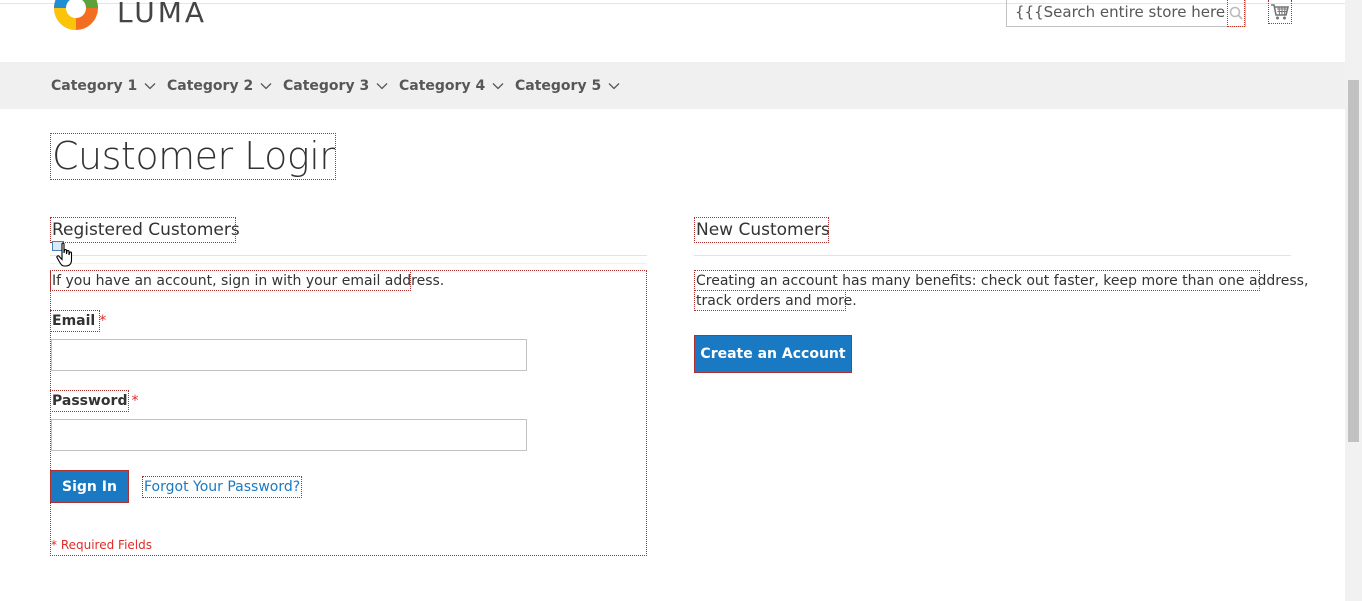 The image size is (1362, 601). I want to click on search-input, so click(1116, 12).